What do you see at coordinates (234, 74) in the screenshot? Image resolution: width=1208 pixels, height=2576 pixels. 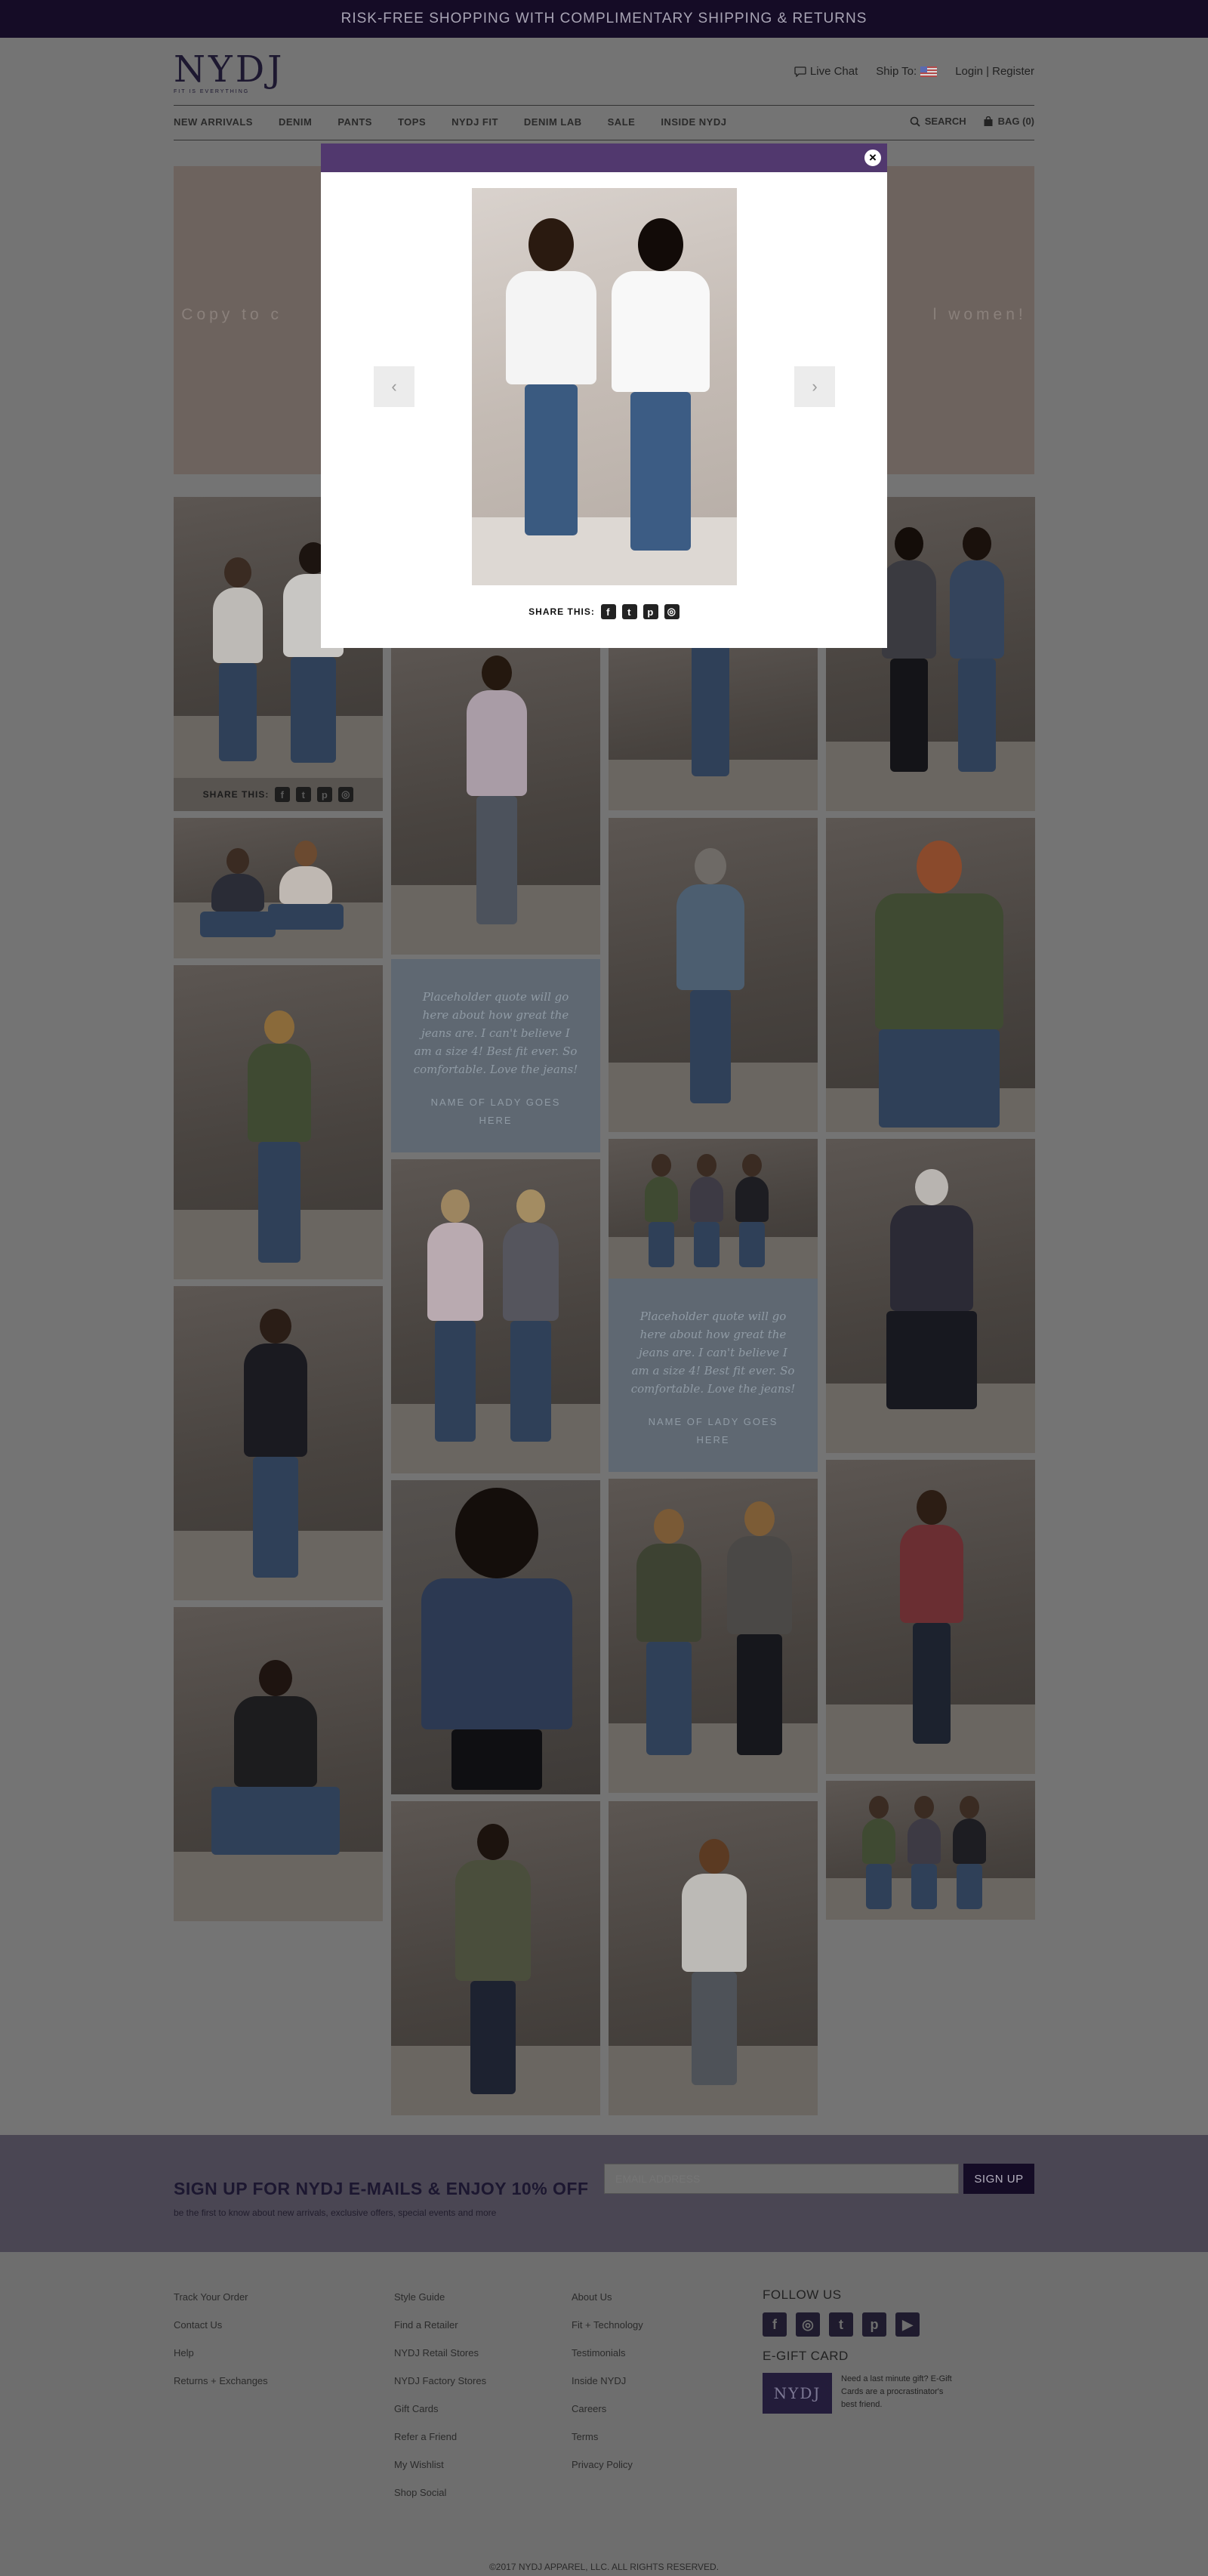 I see `nydj-logo: NYDJ FIT IS EVERYTHING` at bounding box center [234, 74].